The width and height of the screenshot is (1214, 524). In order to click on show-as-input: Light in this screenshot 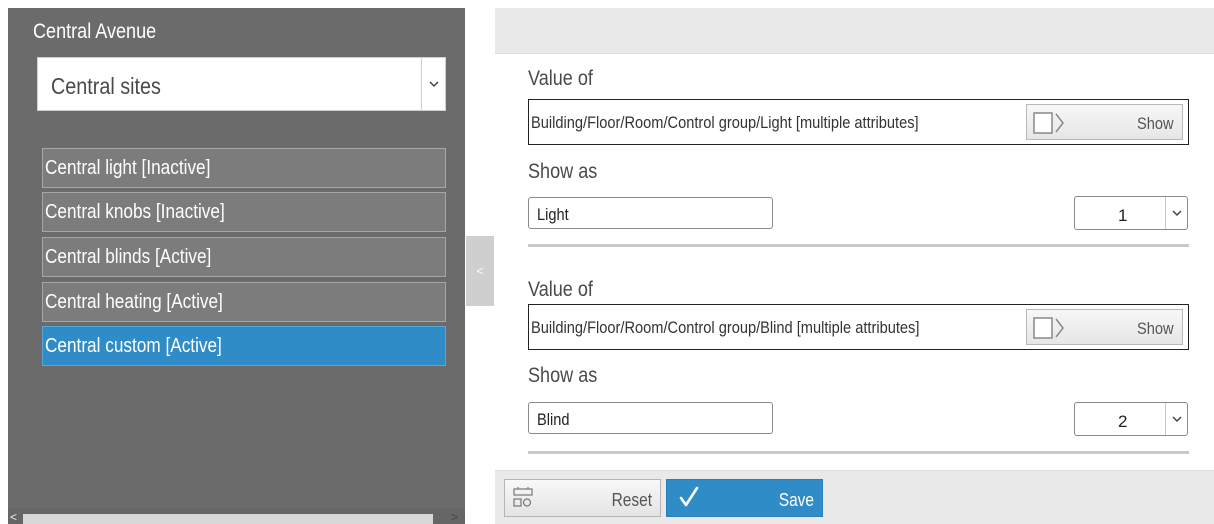, I will do `click(650, 213)`.